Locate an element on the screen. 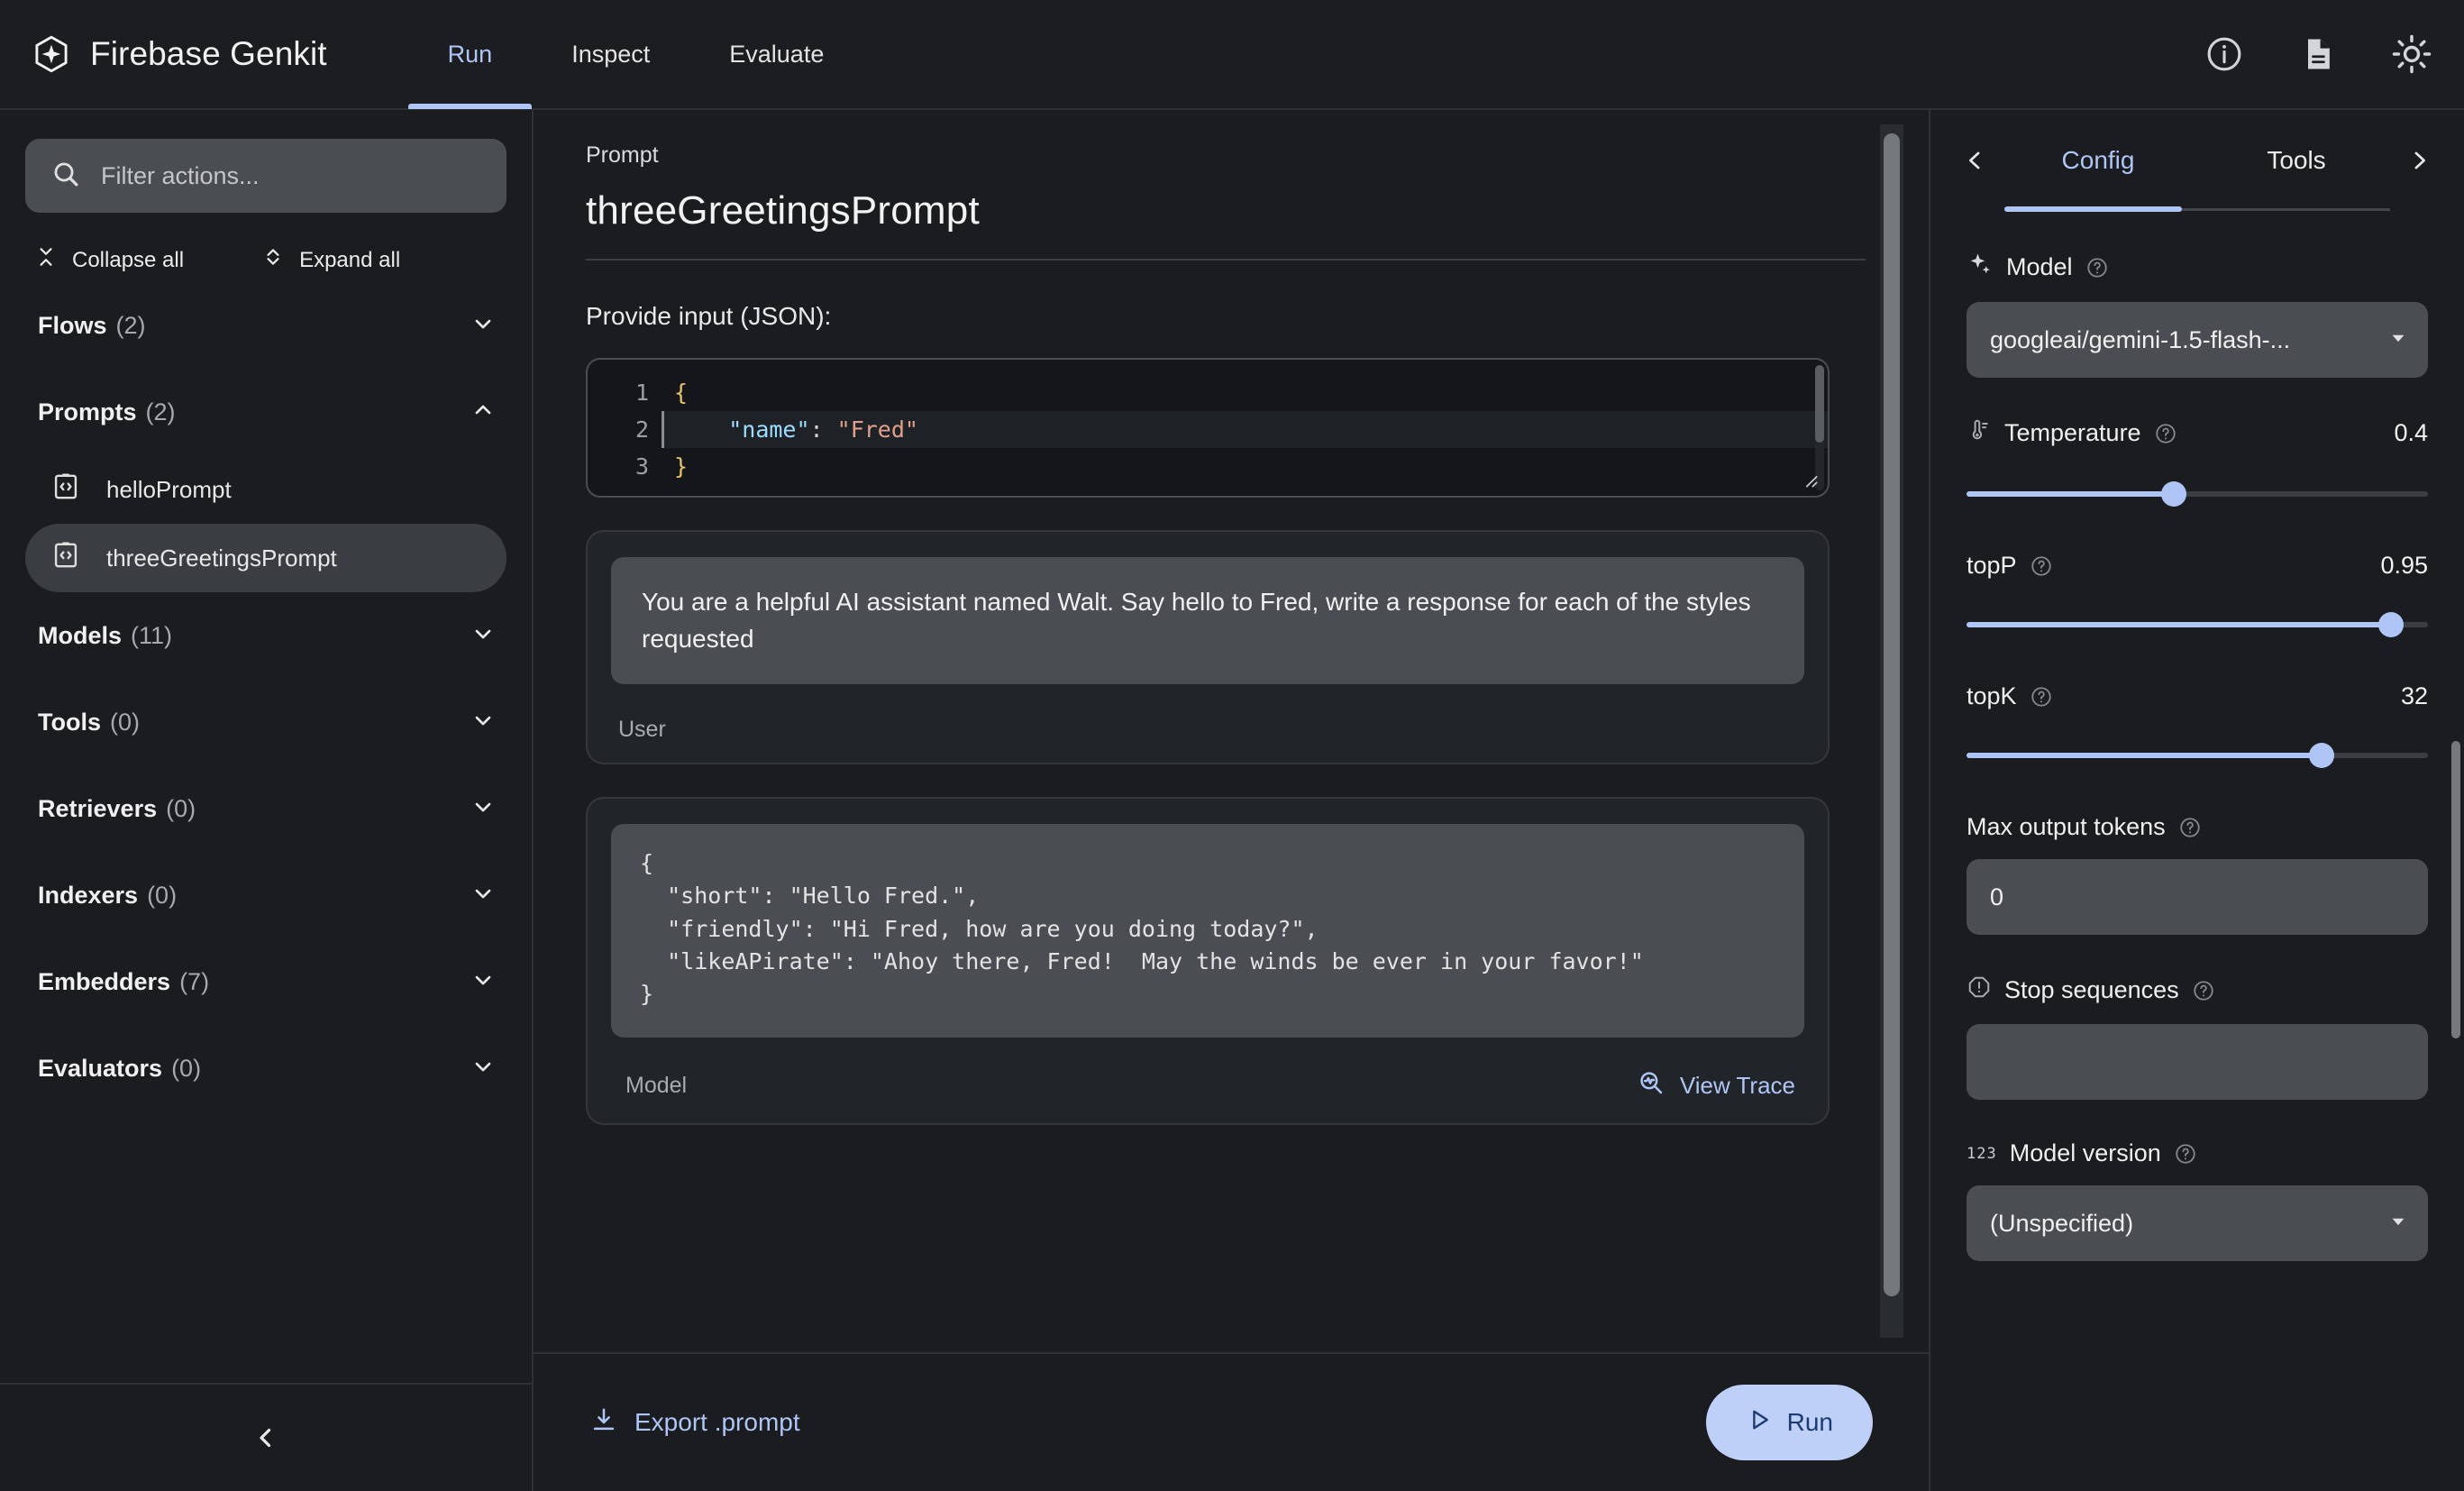 The width and height of the screenshot is (2464, 1491). topk-value: 32 is located at coordinates (2414, 696).